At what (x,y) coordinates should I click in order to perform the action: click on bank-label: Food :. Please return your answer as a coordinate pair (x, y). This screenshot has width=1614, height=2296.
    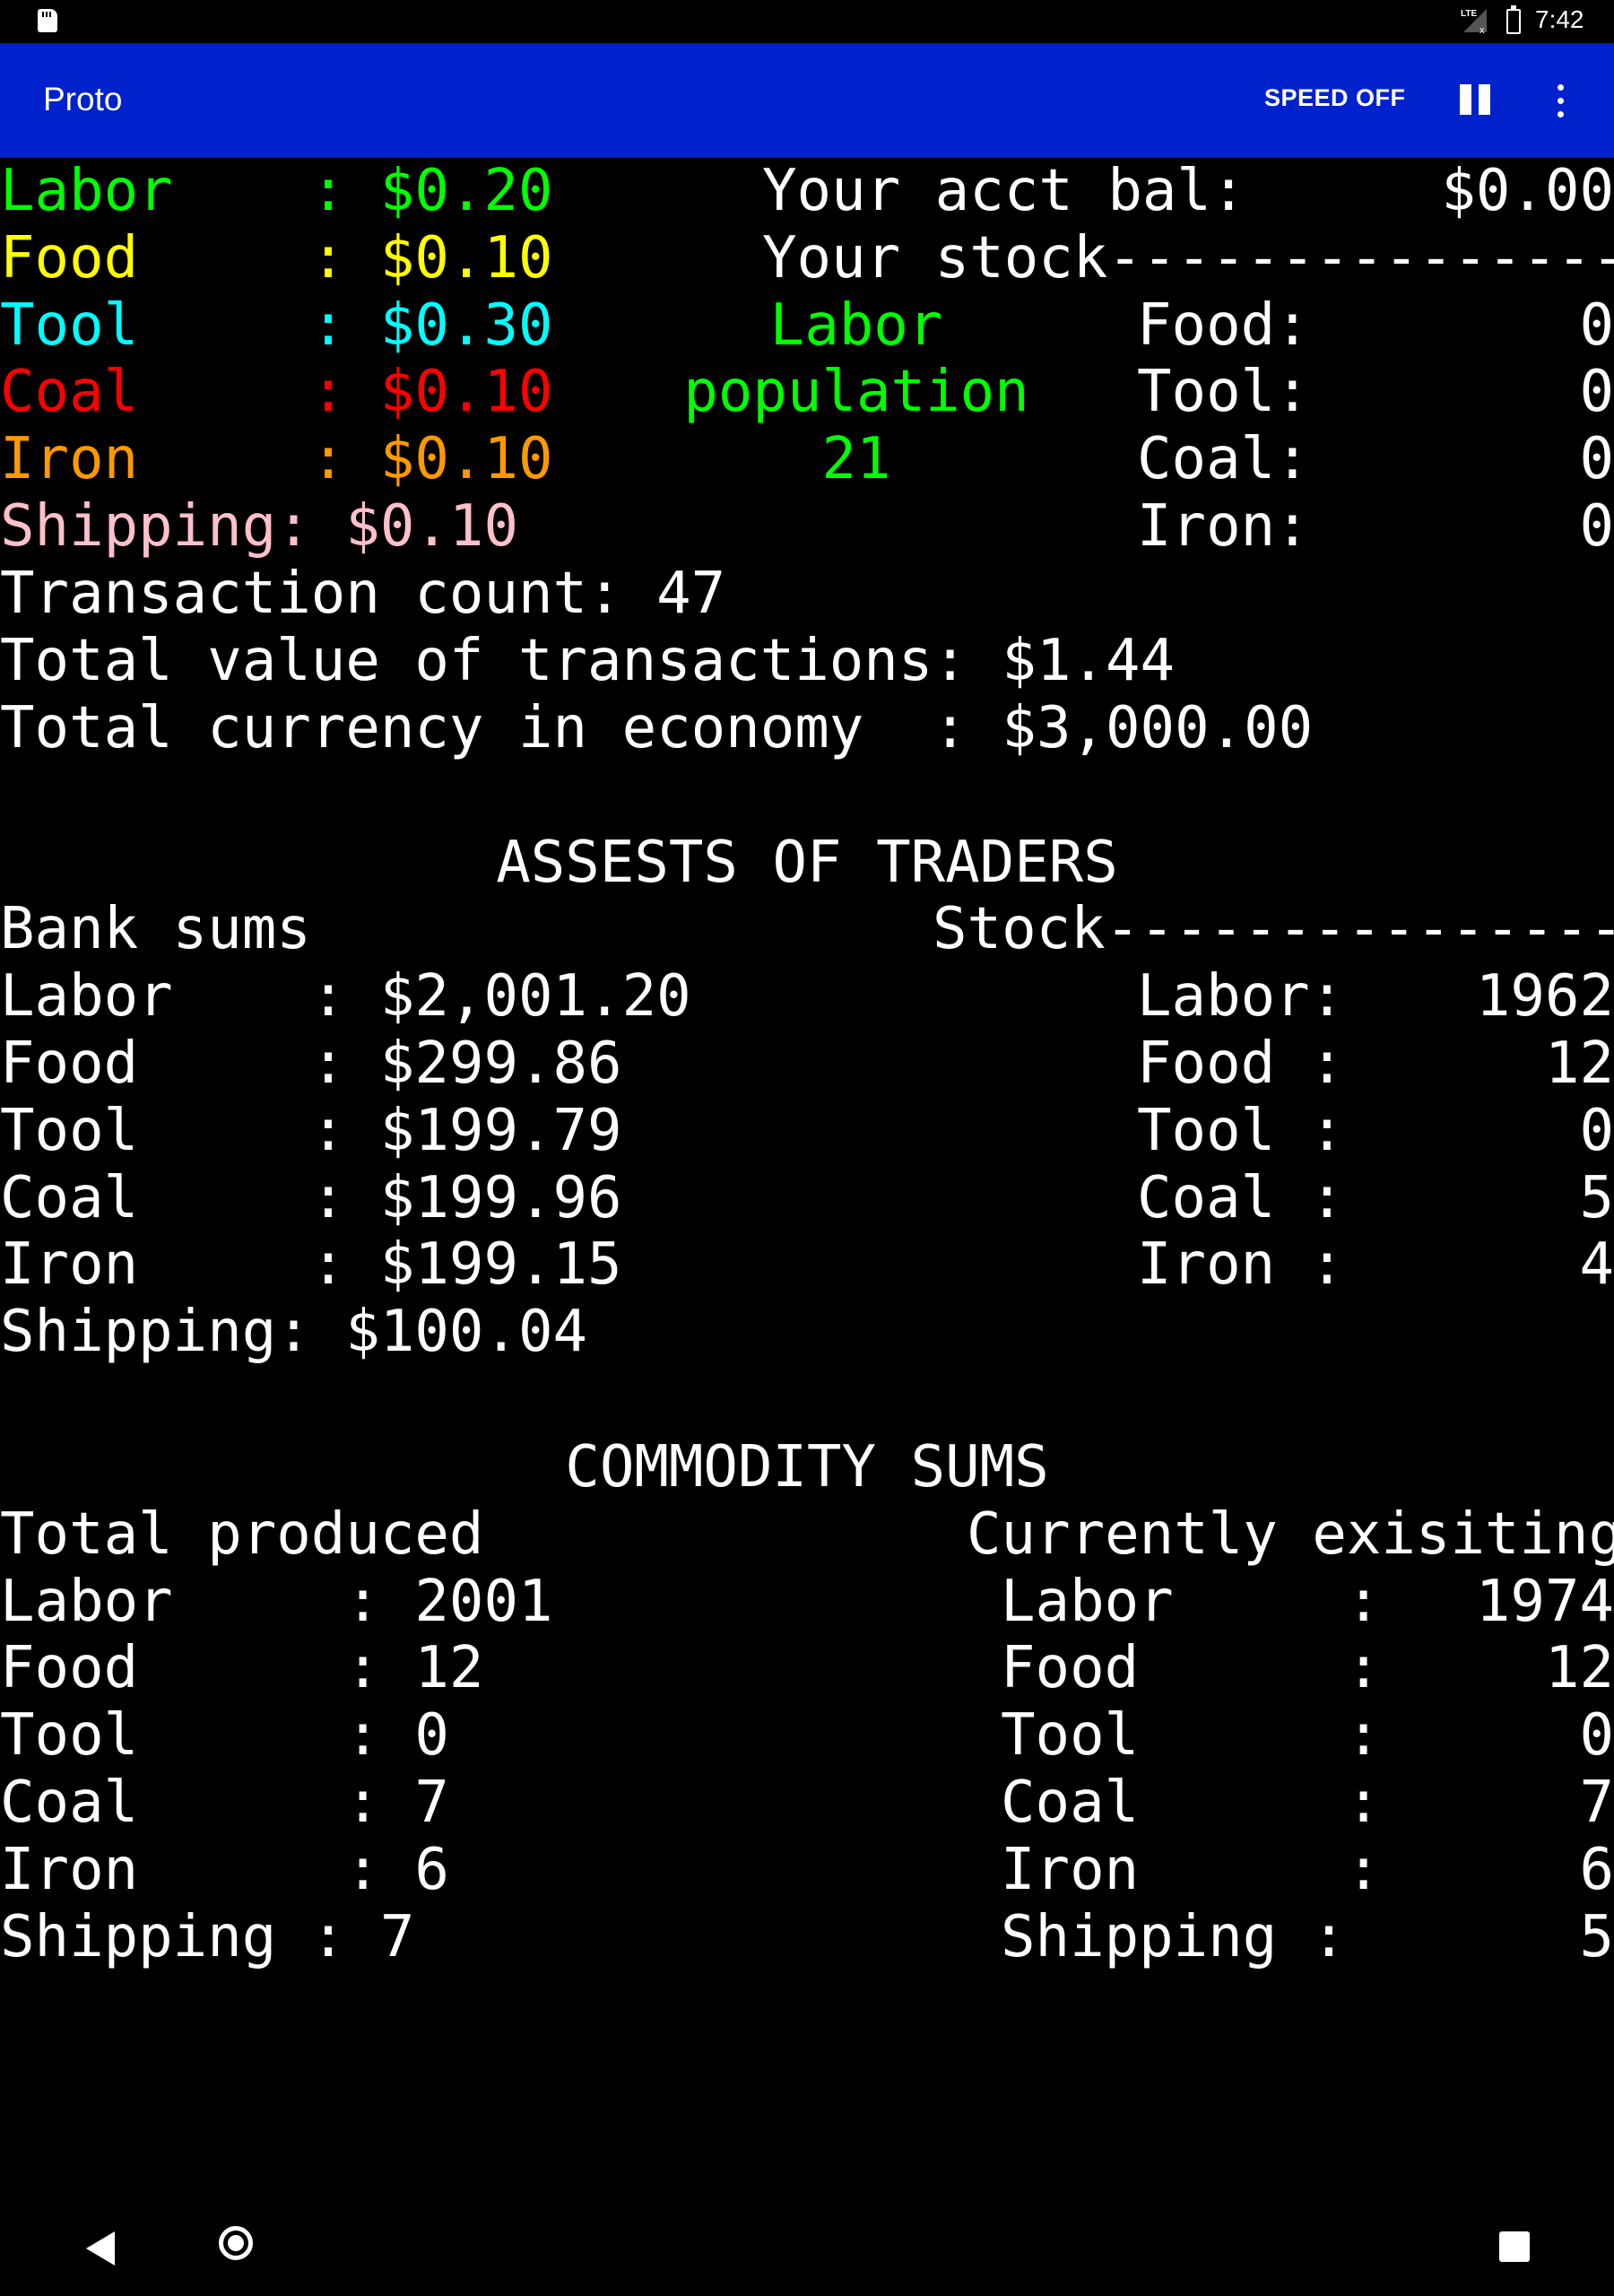
    Looking at the image, I should click on (190, 1064).